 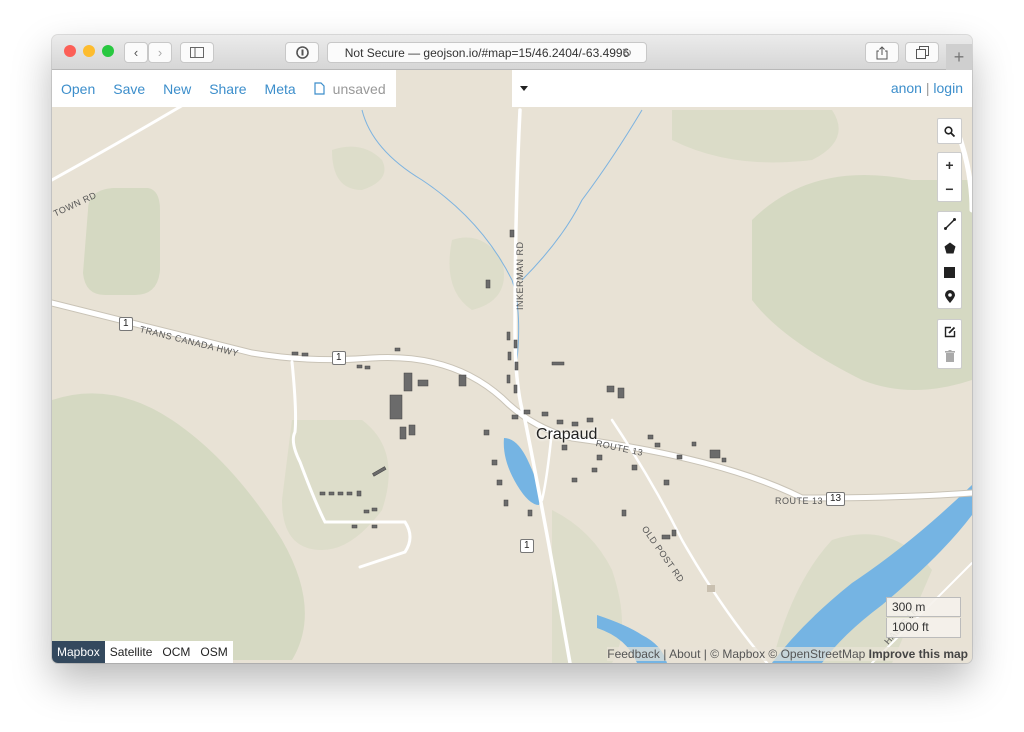 I want to click on new-menu: New, so click(x=177, y=89).